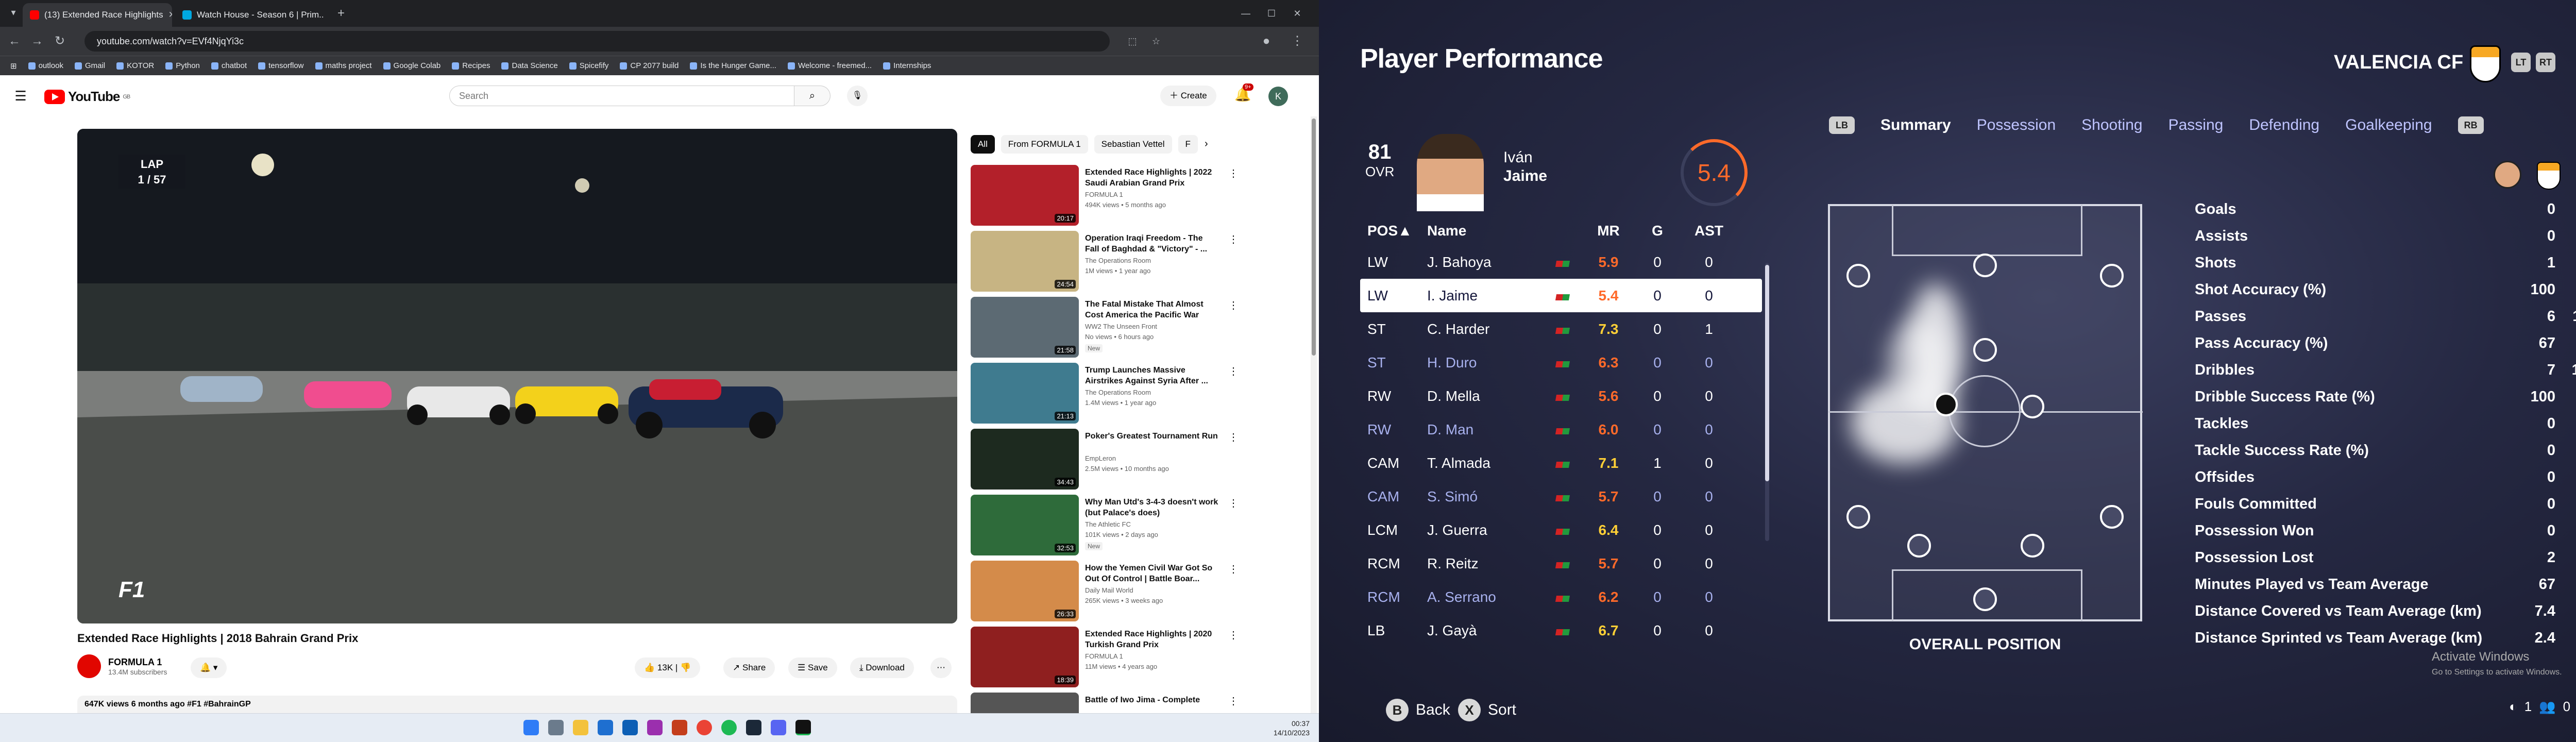 The width and height of the screenshot is (2576, 742). Describe the element at coordinates (45, 65) in the screenshot. I see `bookmark-item: outlook` at that location.